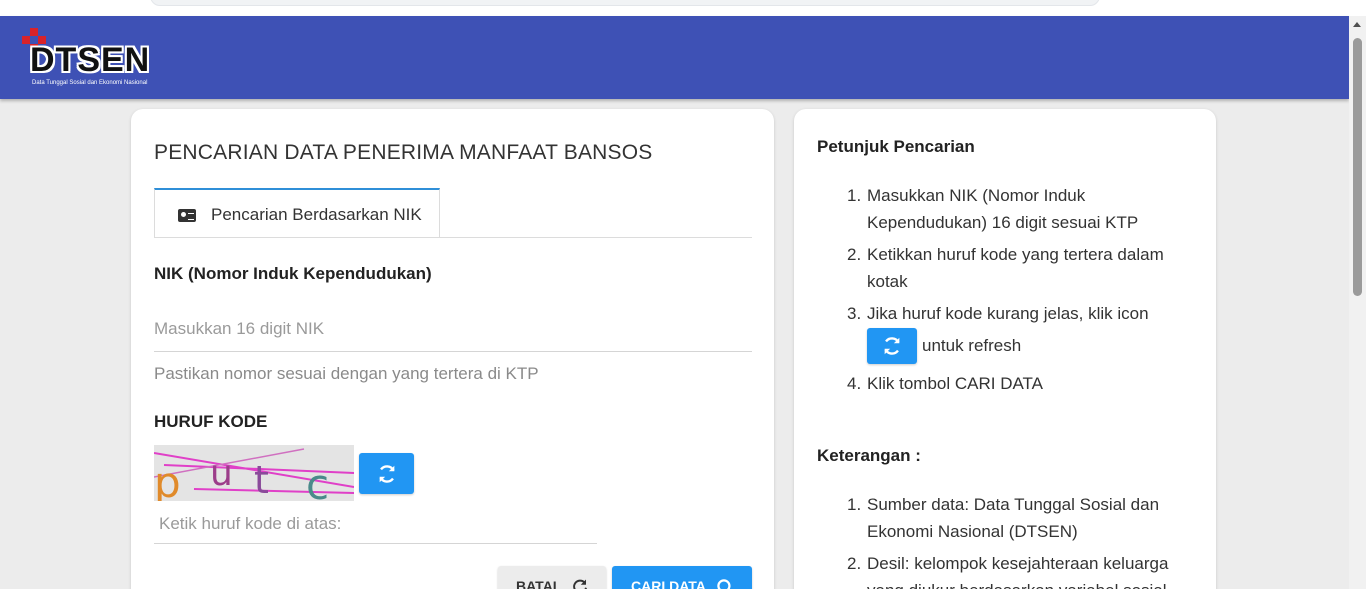  I want to click on svg-text: u, so click(221, 473).